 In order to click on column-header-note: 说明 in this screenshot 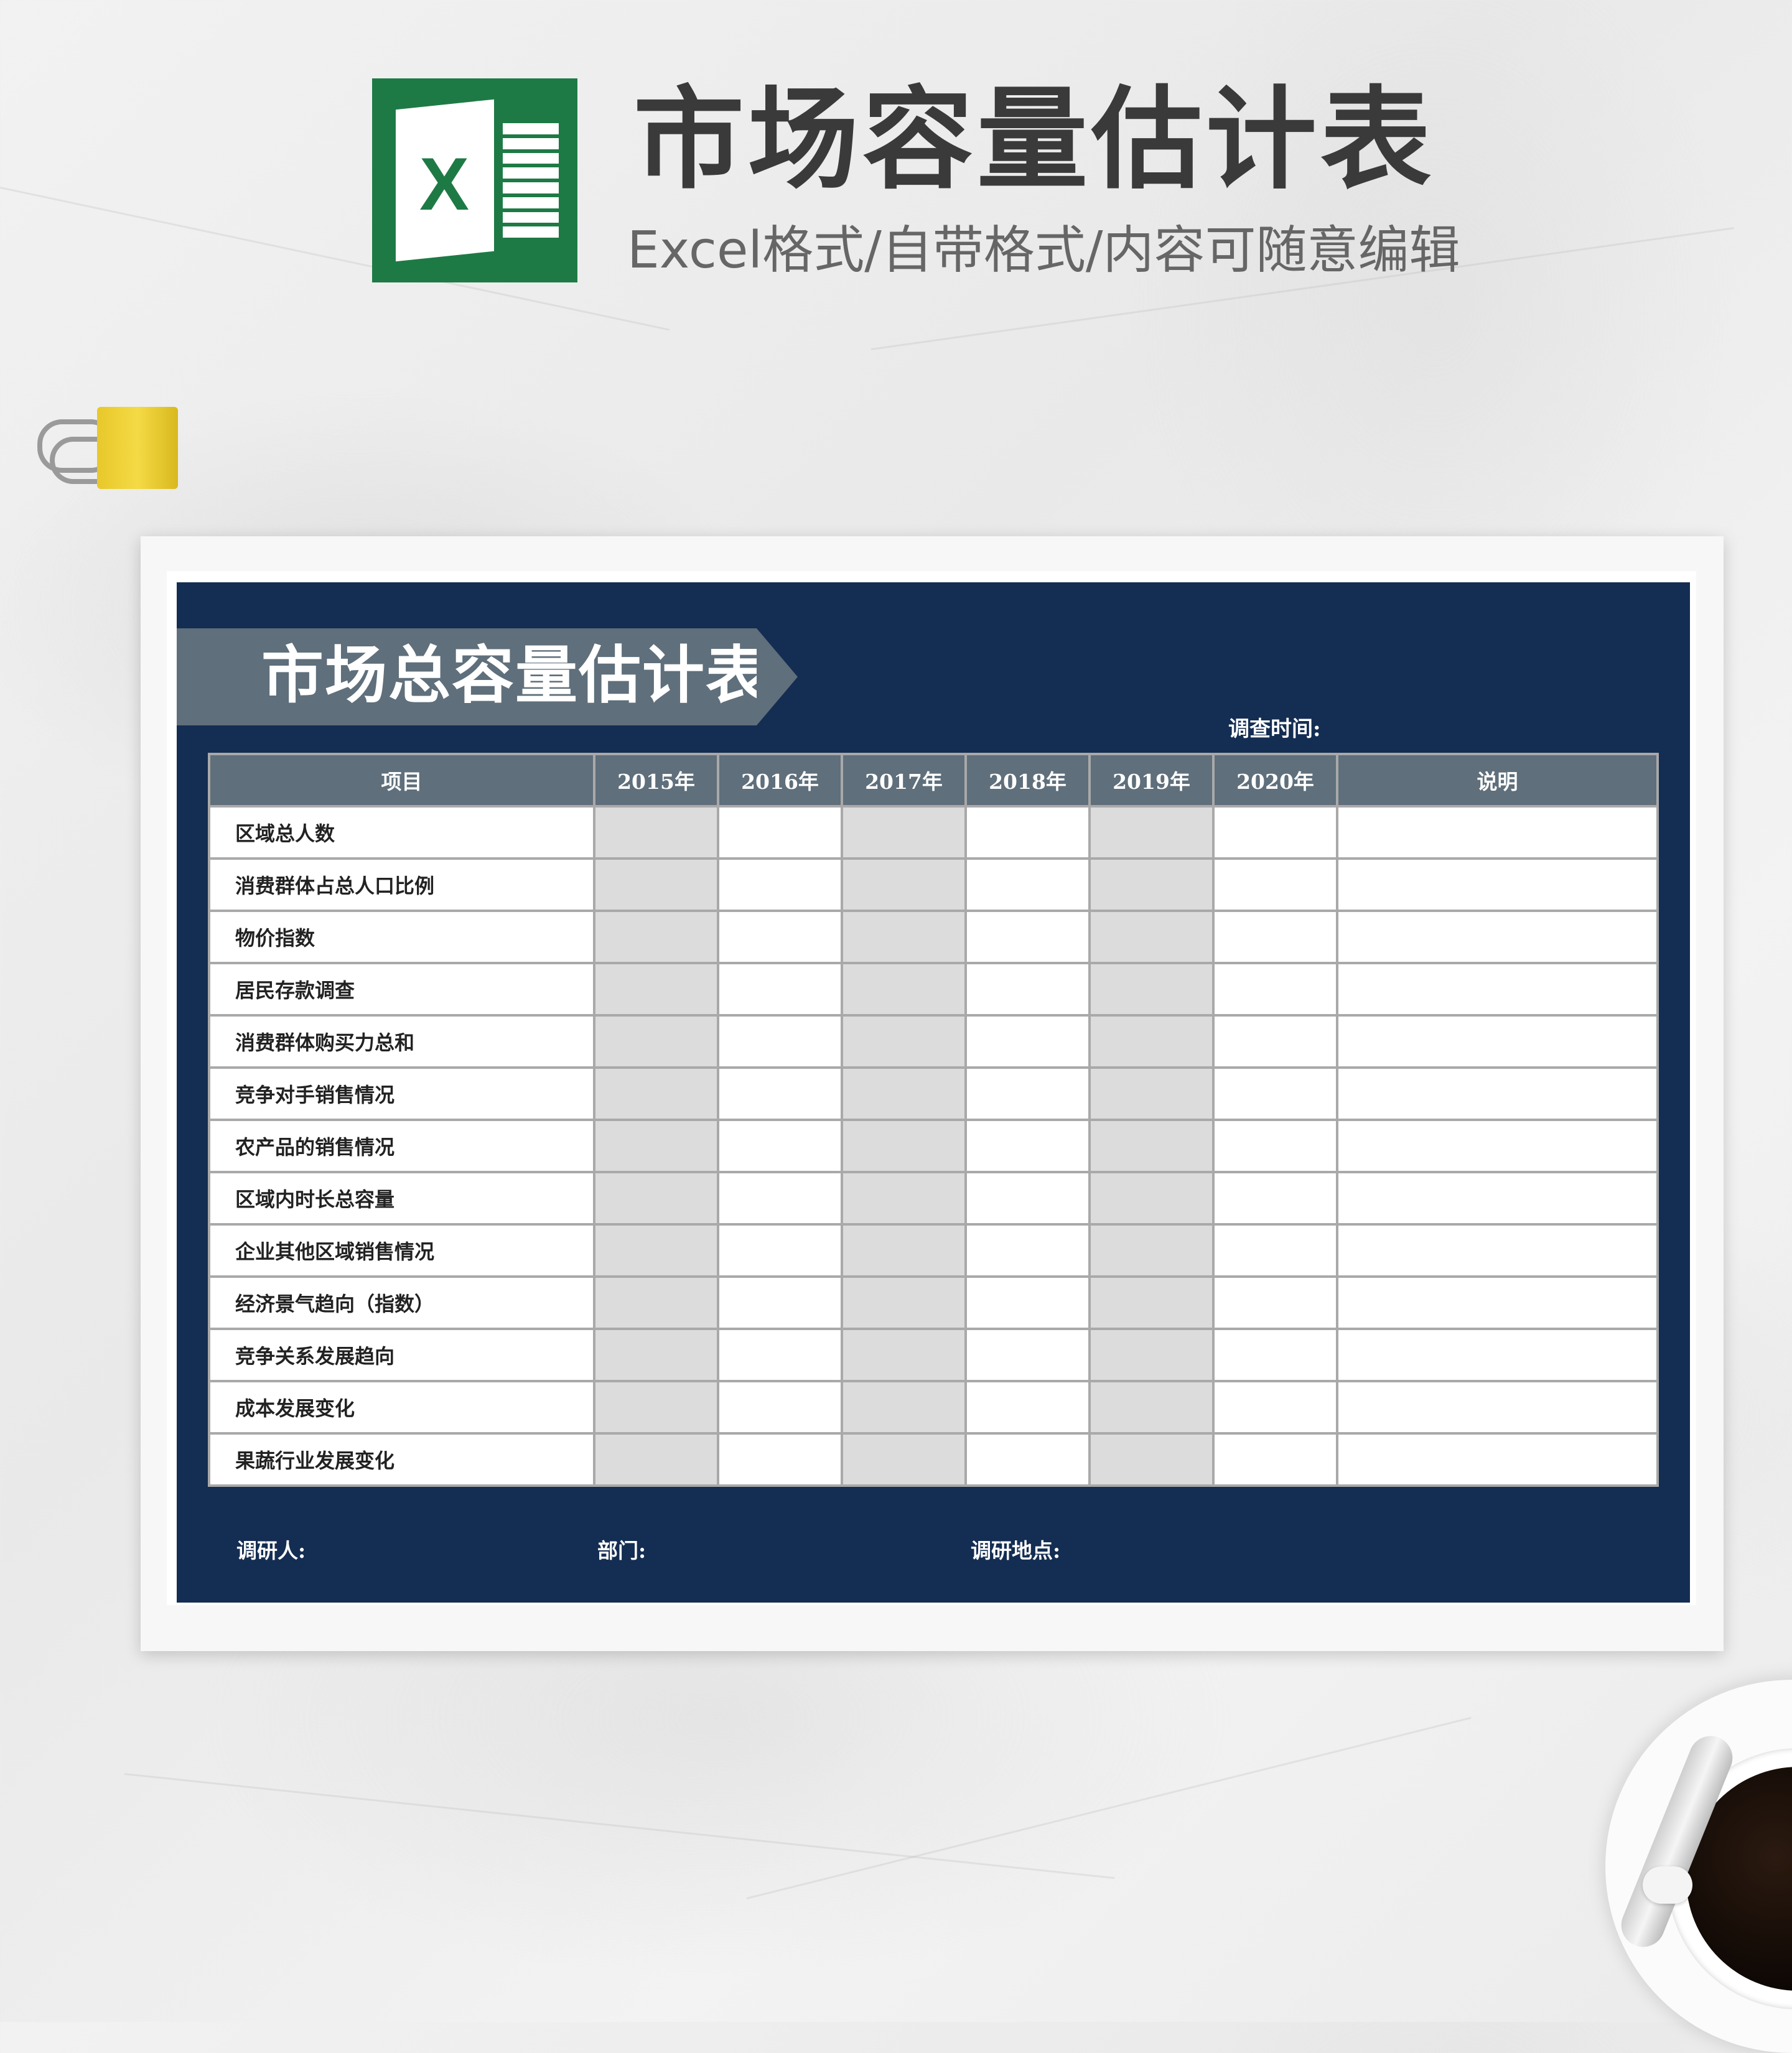, I will do `click(1497, 780)`.